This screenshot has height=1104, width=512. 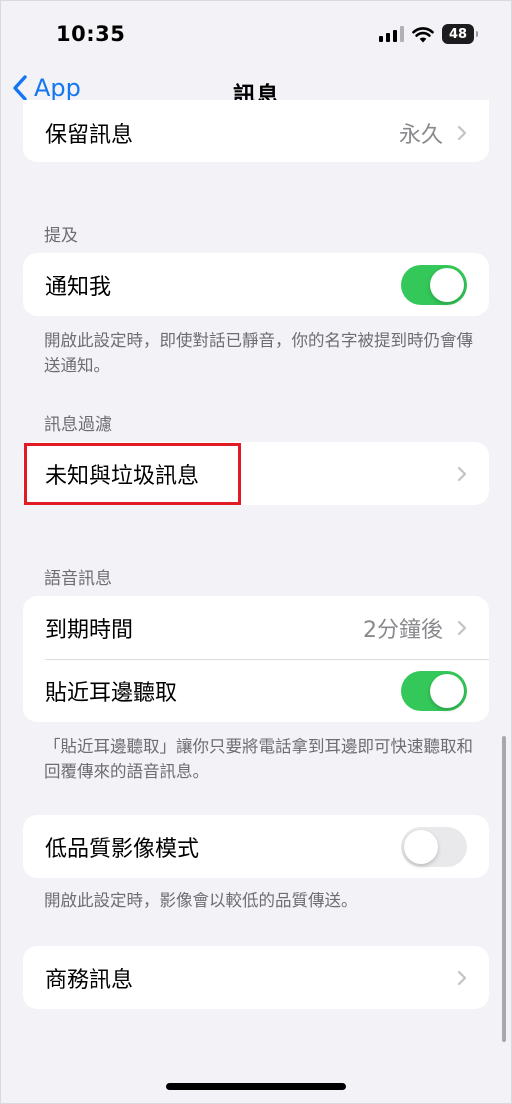 I want to click on cellular-signal-icon, so click(x=391, y=34).